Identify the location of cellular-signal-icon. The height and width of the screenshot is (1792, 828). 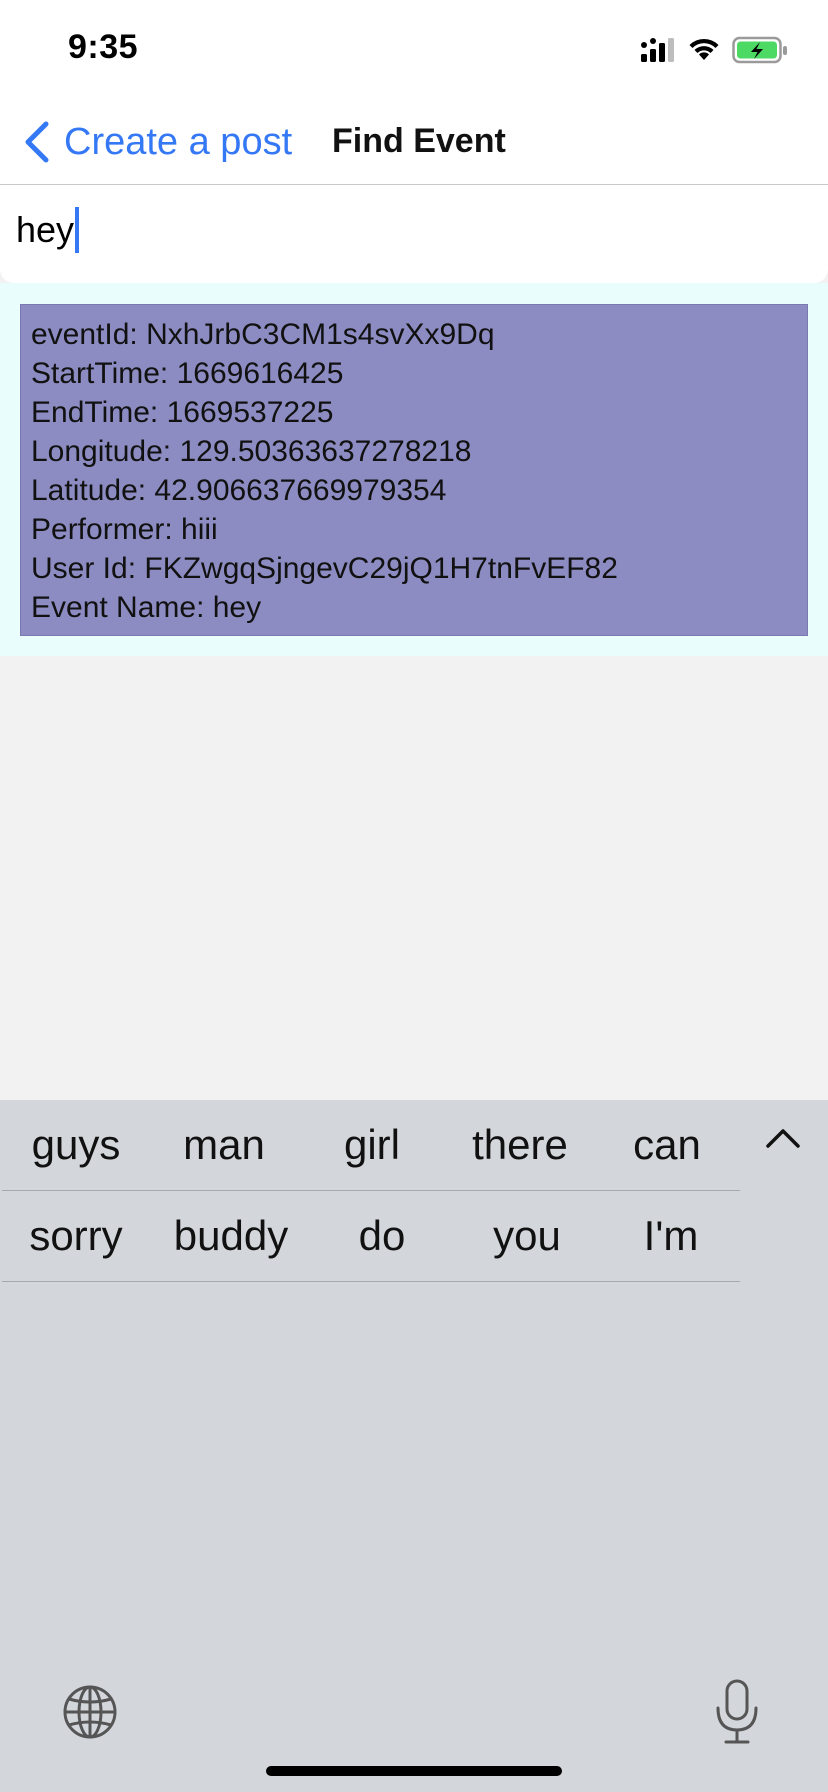
(657, 50).